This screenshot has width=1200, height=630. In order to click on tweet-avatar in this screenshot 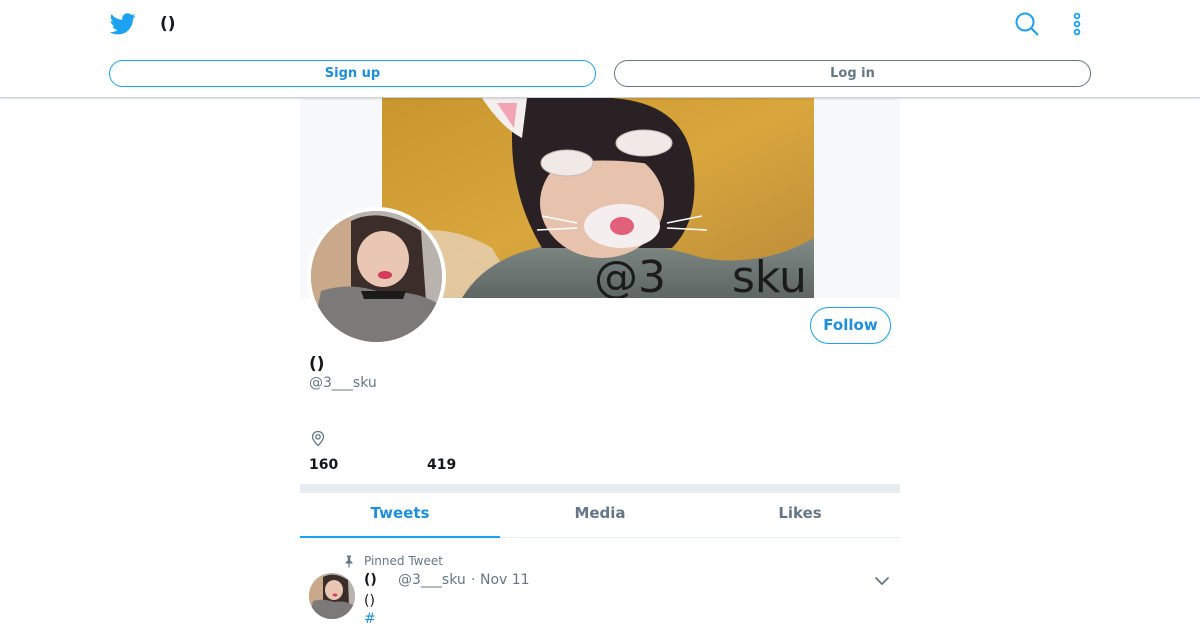, I will do `click(332, 596)`.